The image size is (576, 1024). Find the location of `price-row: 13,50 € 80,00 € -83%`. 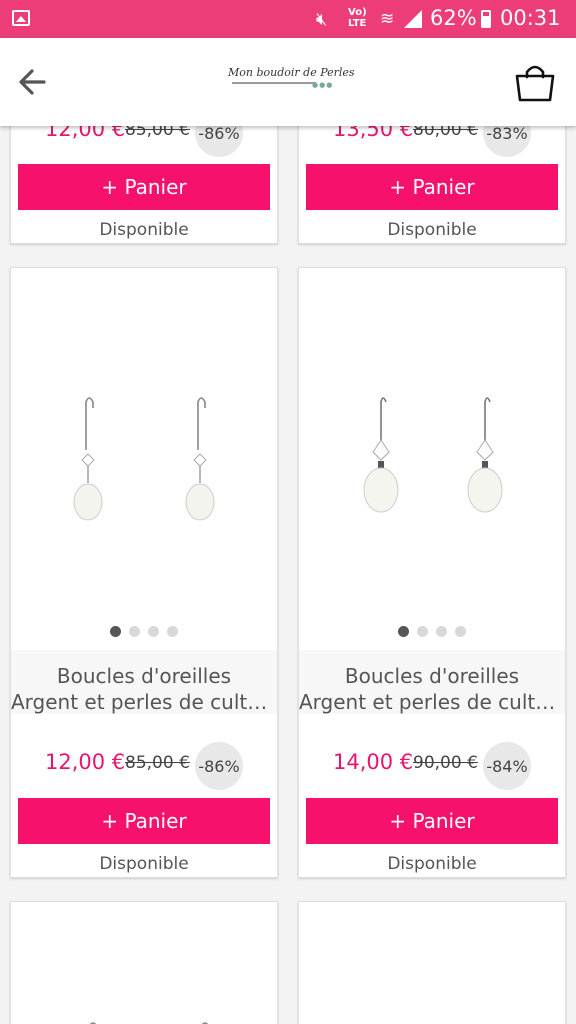

price-row: 13,50 € 80,00 € -83% is located at coordinates (432, 141).